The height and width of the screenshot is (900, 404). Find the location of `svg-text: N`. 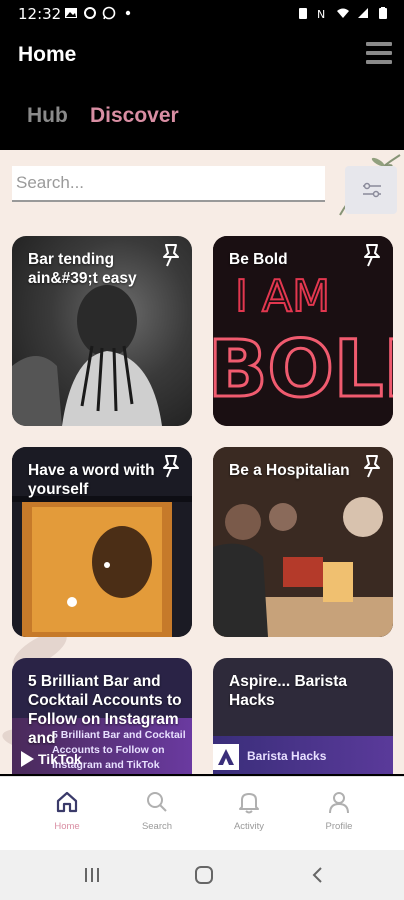

svg-text: N is located at coordinates (321, 14).